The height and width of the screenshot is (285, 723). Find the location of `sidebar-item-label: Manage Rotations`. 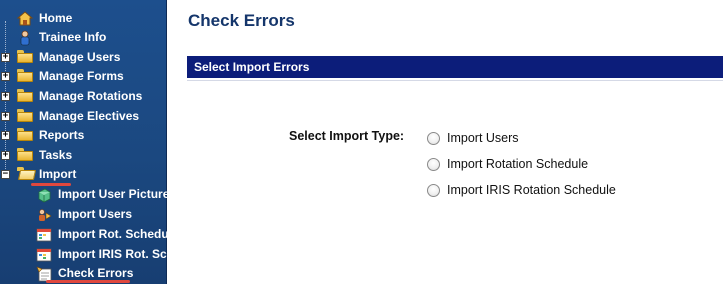

sidebar-item-label: Manage Rotations is located at coordinates (91, 95).